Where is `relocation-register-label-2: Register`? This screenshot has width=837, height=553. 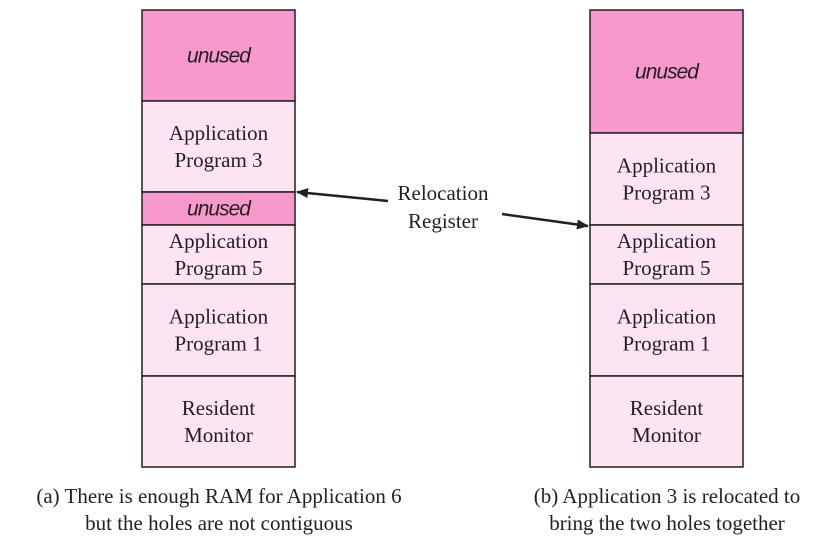 relocation-register-label-2: Register is located at coordinates (443, 221).